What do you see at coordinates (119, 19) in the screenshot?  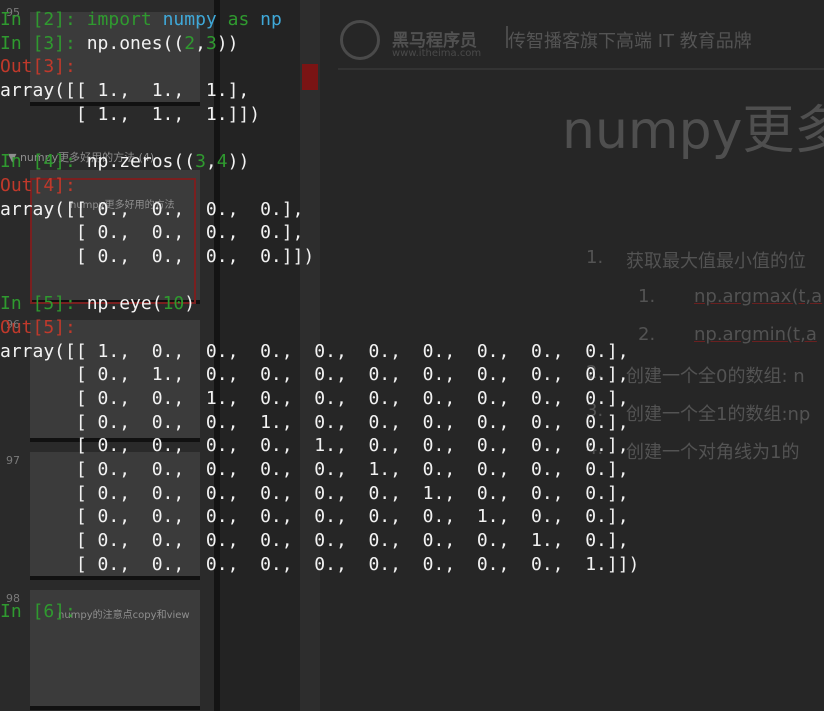 I see `code-token: import` at bounding box center [119, 19].